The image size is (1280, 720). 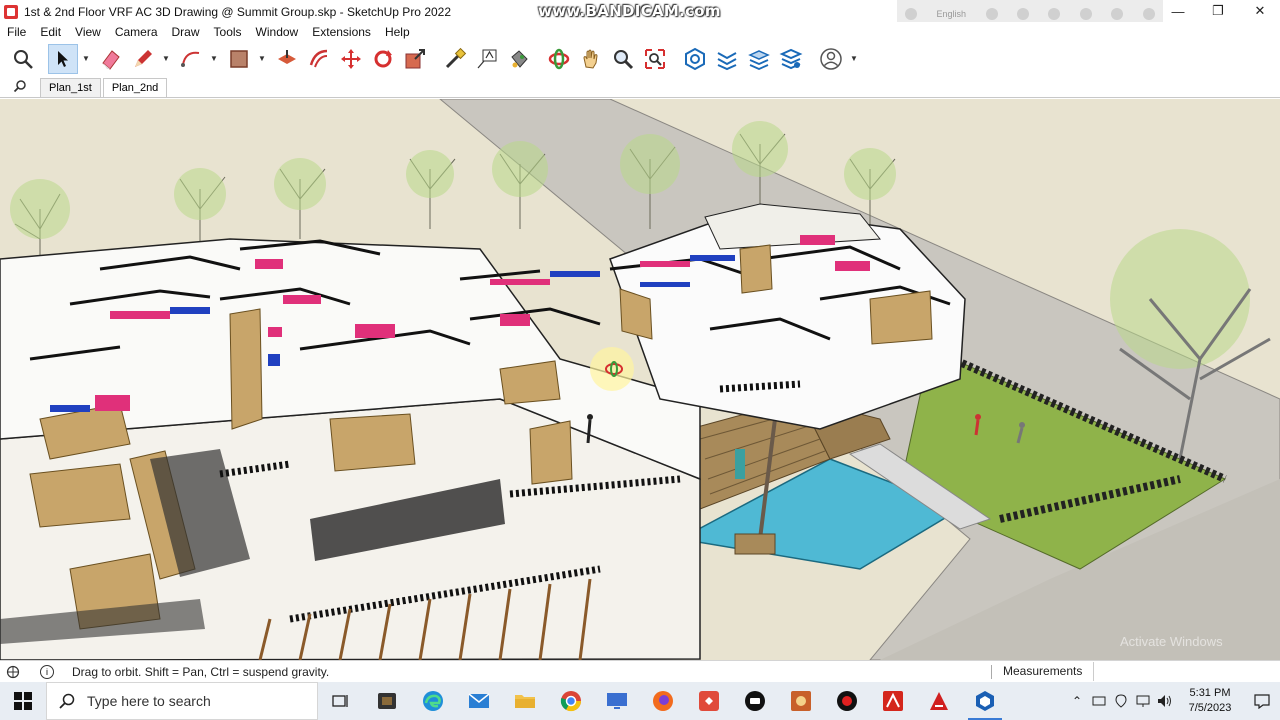 I want to click on eraser-tool-button, so click(x=111, y=59).